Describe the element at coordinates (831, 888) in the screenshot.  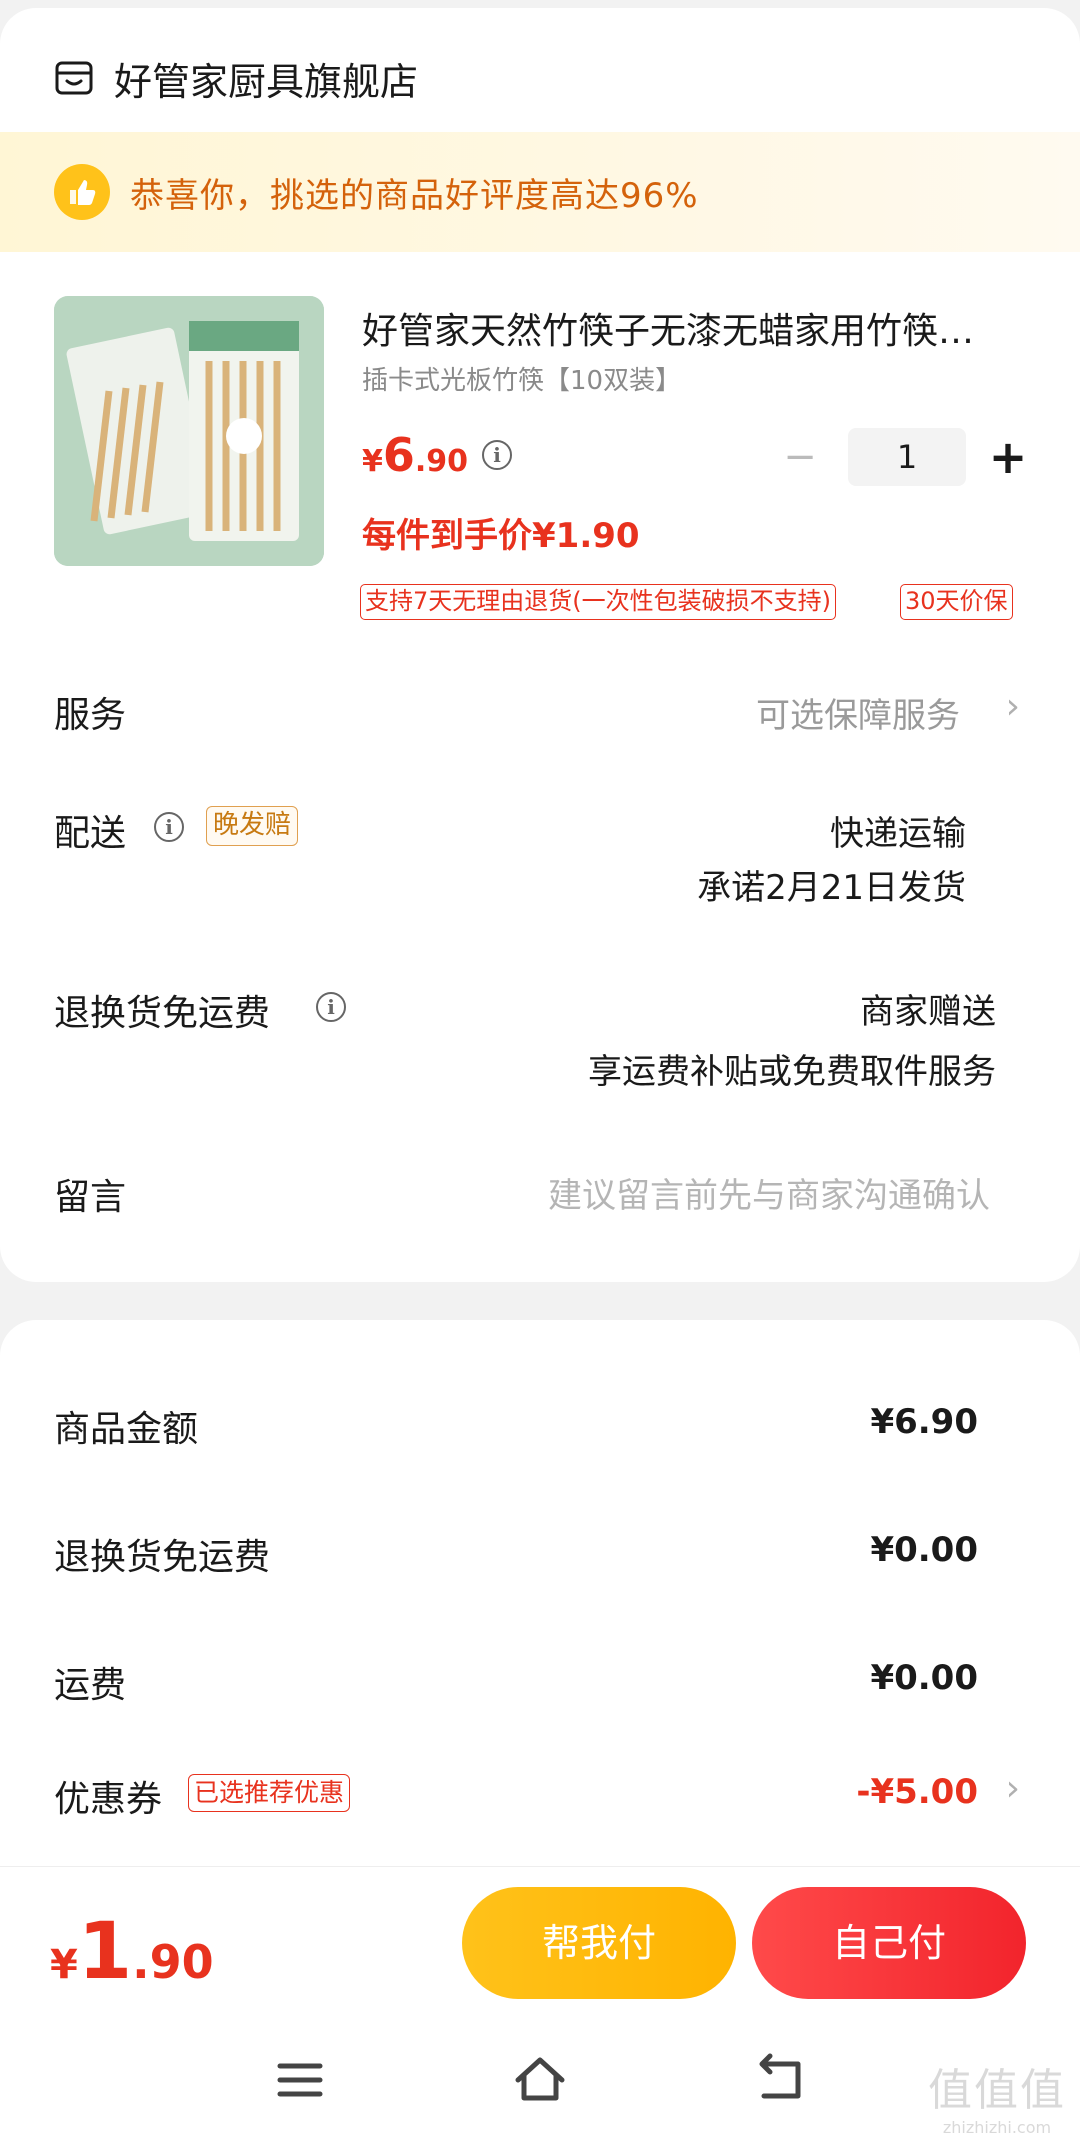
I see `delivery-promise: 承诺2月21日发货` at that location.